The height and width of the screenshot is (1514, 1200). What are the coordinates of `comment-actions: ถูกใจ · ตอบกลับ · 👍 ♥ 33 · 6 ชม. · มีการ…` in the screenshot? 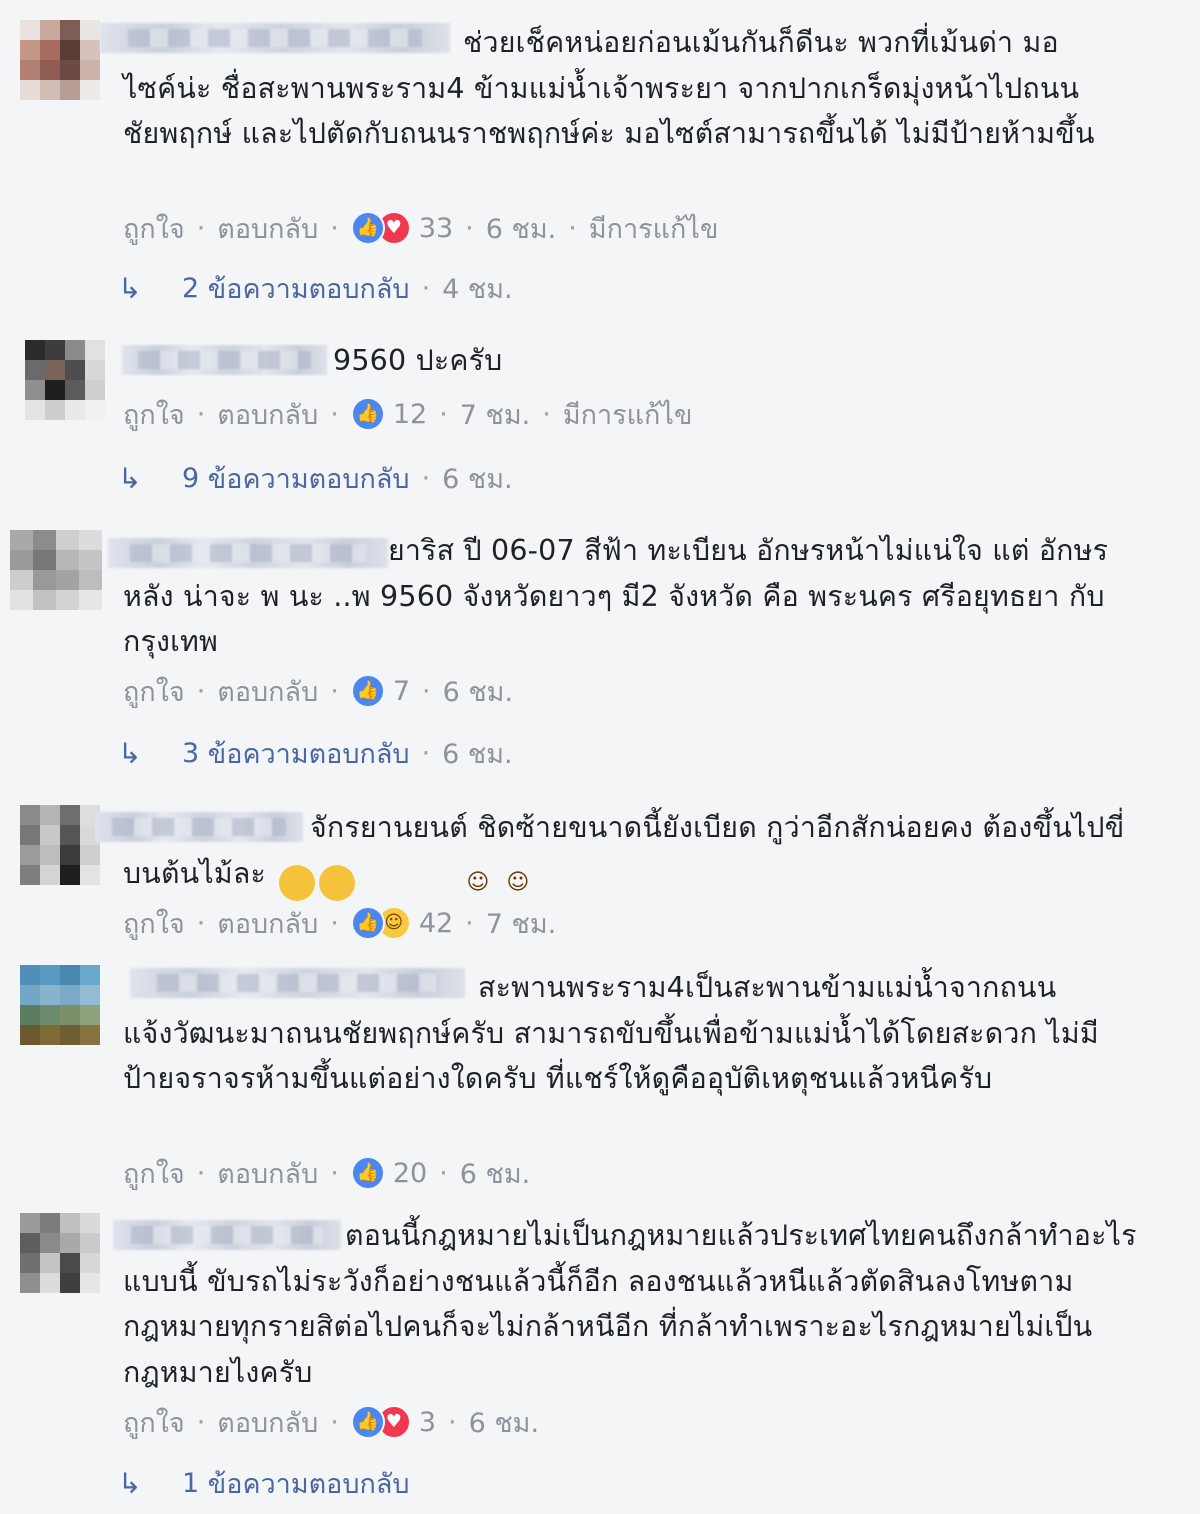 It's located at (420, 228).